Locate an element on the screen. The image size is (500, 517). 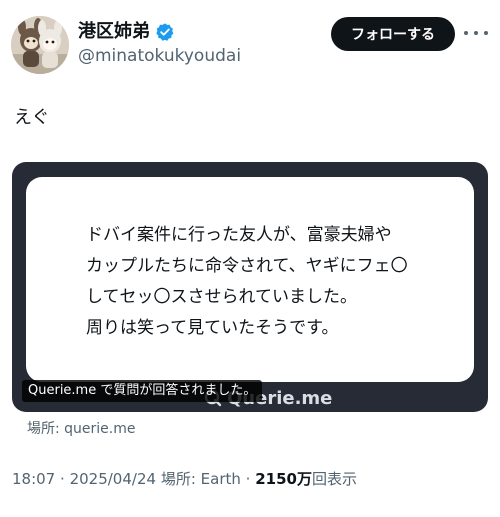
verified-badge-icon is located at coordinates (165, 32).